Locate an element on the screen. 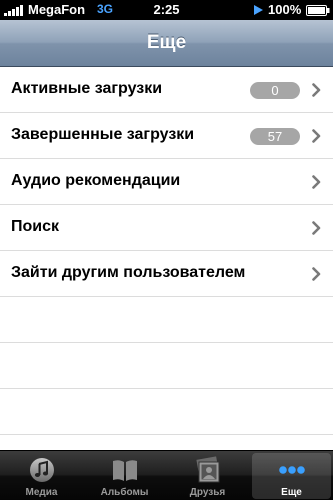 The width and height of the screenshot is (333, 500). navigation-bar: Еще is located at coordinates (166, 43).